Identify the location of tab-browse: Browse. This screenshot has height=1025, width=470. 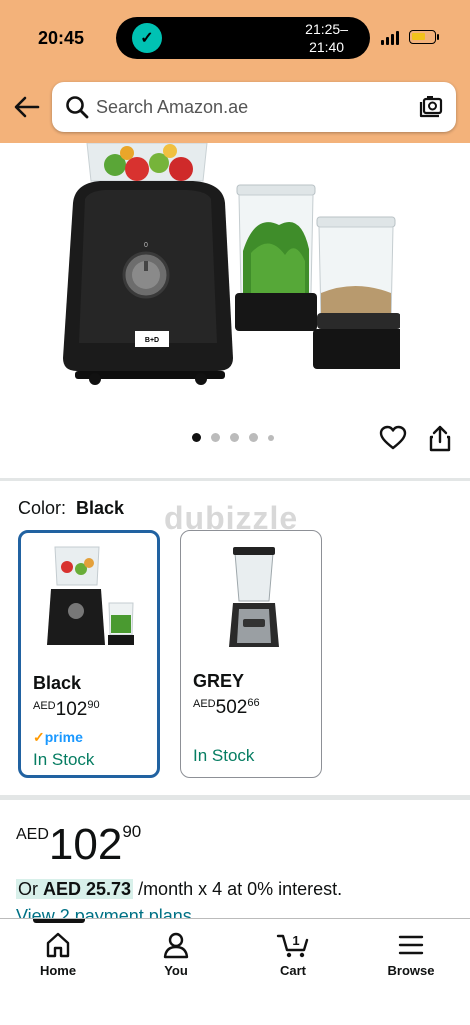
(411, 954).